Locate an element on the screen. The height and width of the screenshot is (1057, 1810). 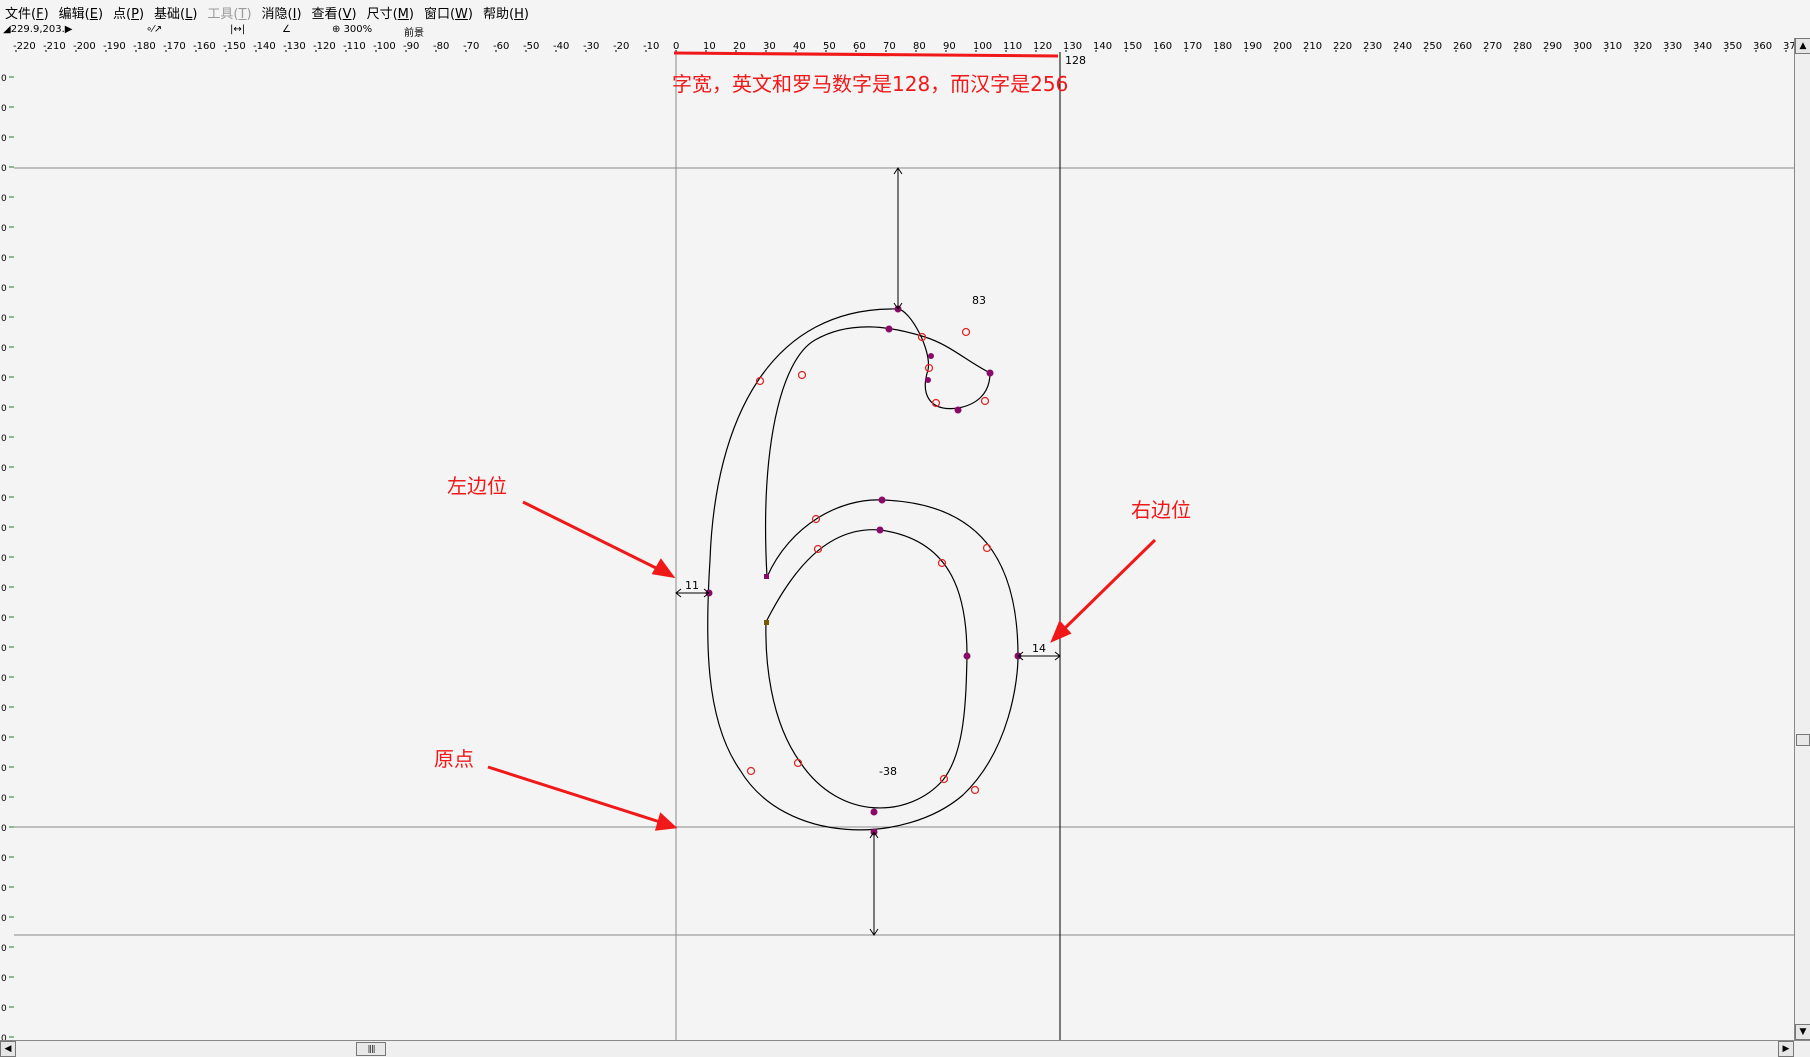
ruler-tick-label: 40 is located at coordinates (799, 46).